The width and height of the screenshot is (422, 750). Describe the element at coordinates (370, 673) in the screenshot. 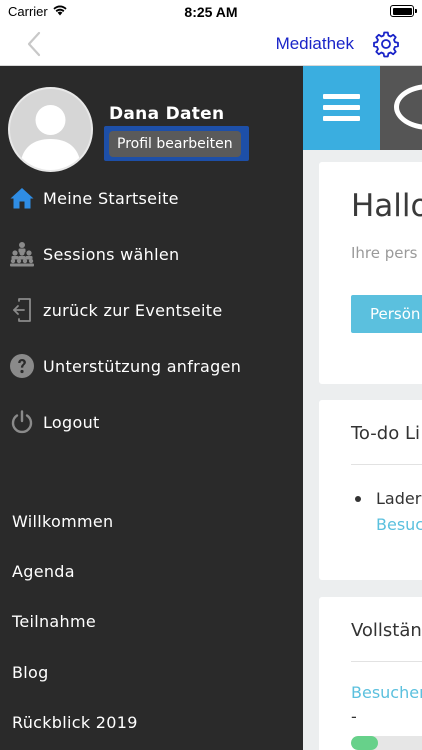

I see `completion-card: Vollstän Besucher -` at that location.